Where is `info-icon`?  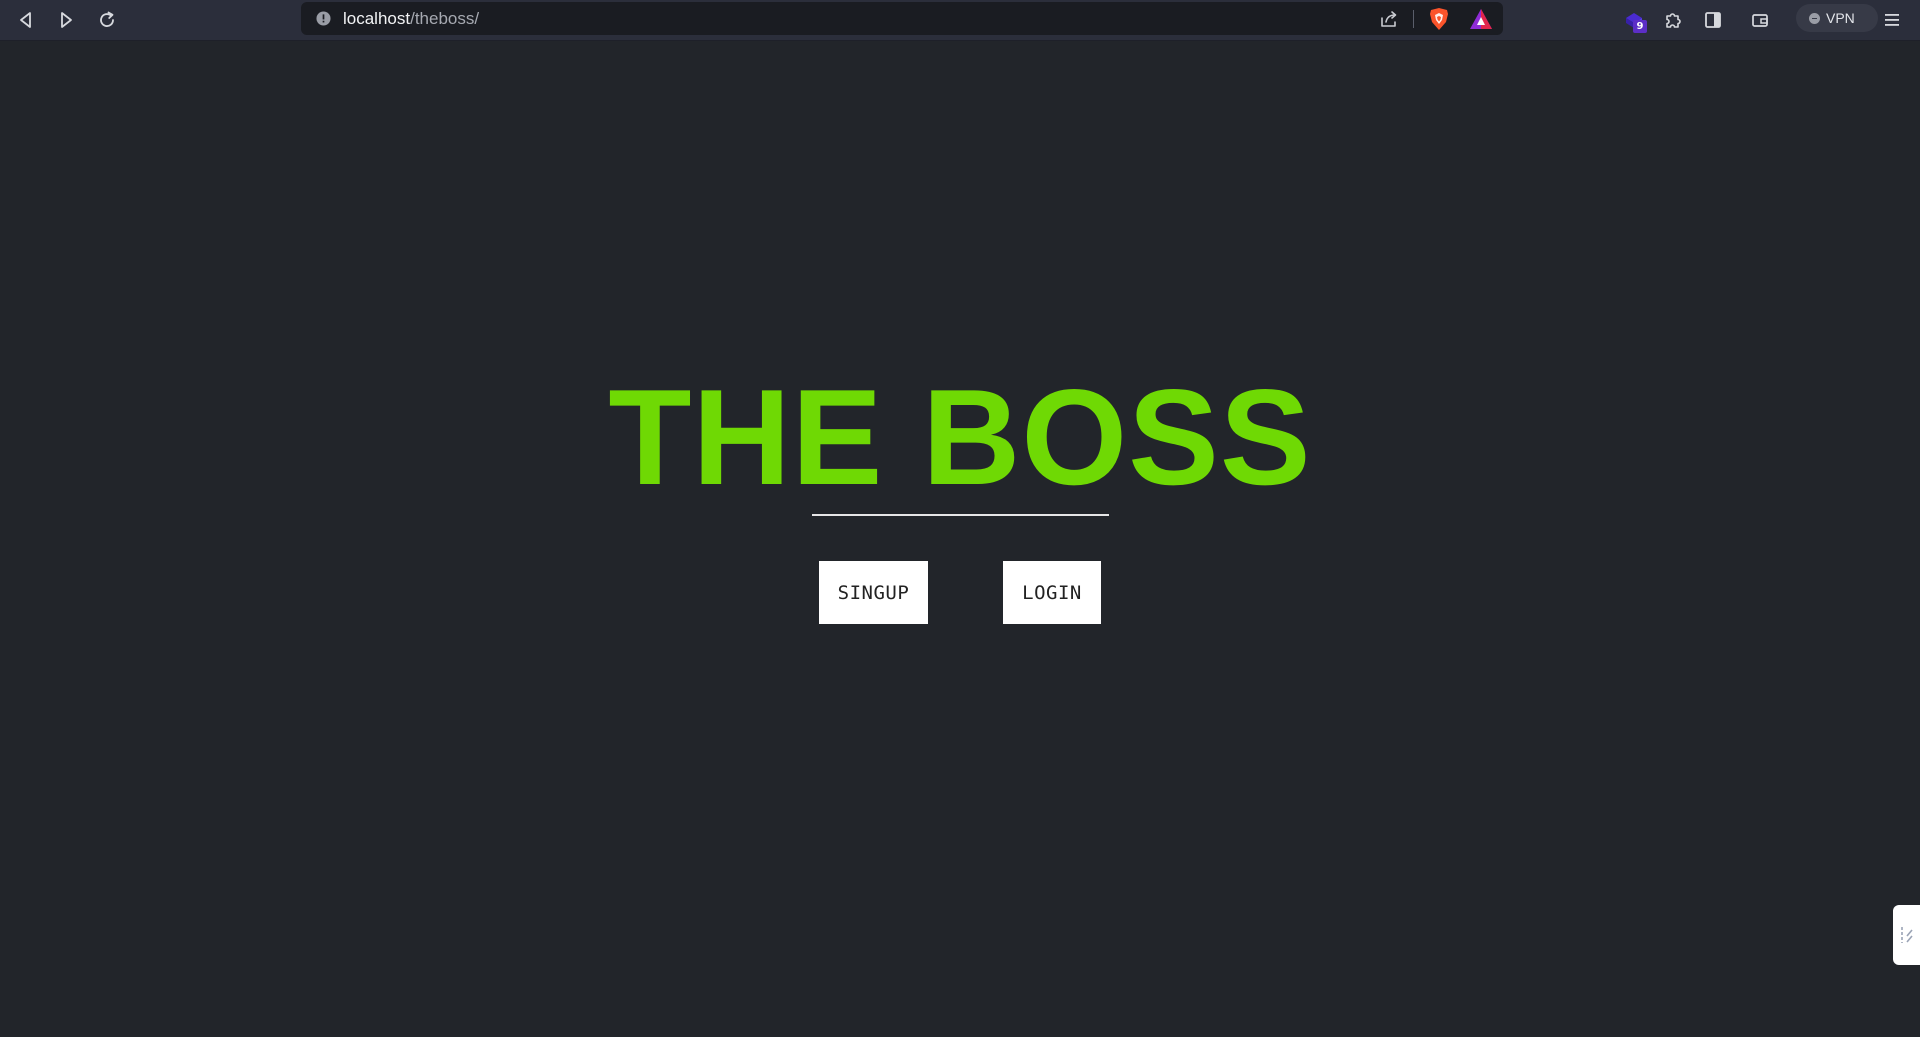
info-icon is located at coordinates (323, 18).